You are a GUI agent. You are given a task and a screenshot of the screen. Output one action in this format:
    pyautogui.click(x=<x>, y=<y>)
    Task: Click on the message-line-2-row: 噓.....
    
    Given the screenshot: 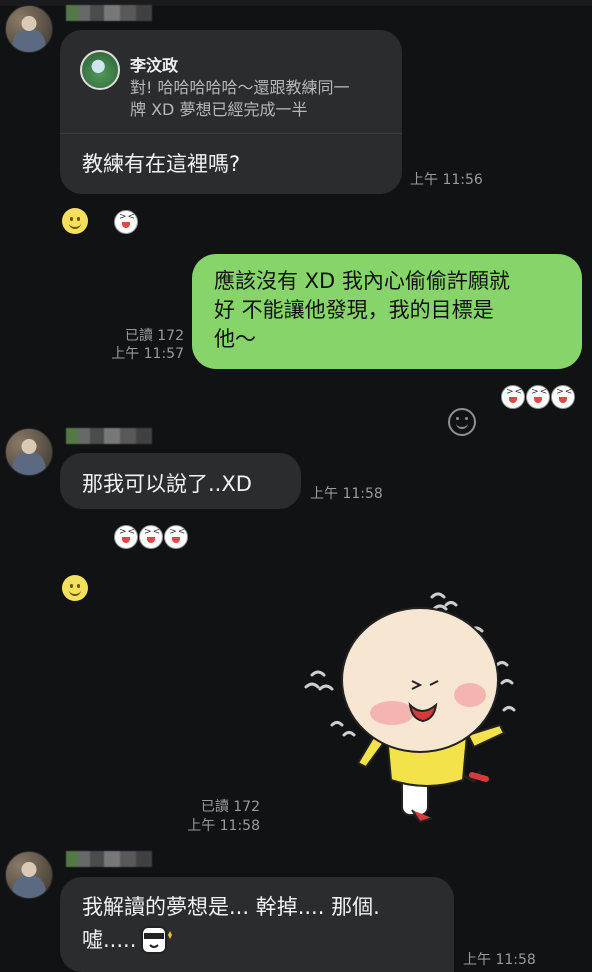 What is the action you would take?
    pyautogui.click(x=231, y=940)
    